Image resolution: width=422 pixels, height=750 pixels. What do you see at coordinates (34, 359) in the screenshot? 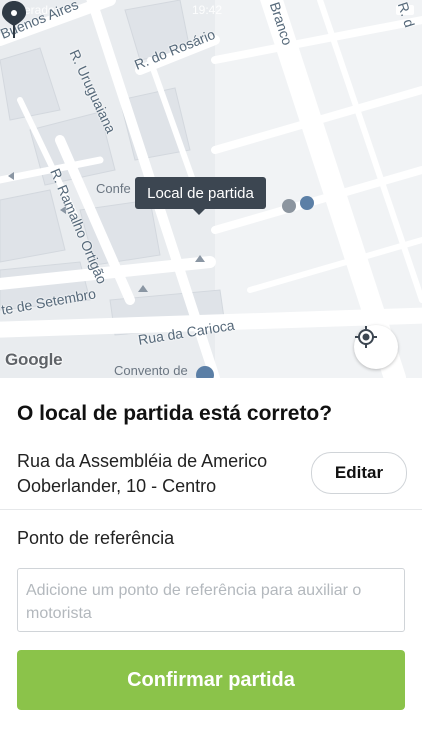
I see `google-logo: Google` at bounding box center [34, 359].